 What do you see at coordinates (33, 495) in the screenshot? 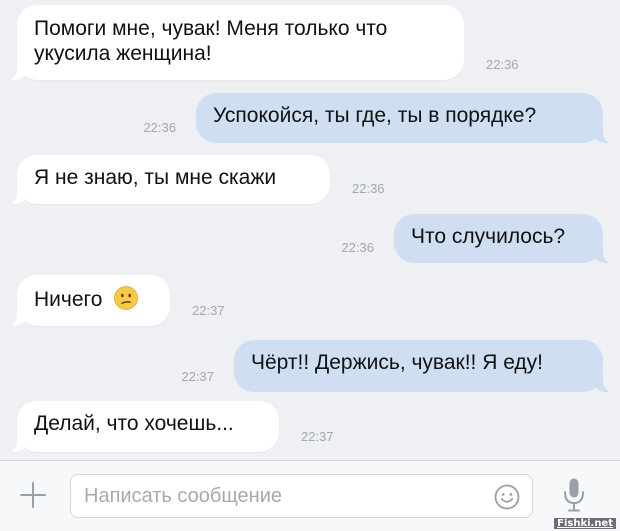
I see `plus-icon` at bounding box center [33, 495].